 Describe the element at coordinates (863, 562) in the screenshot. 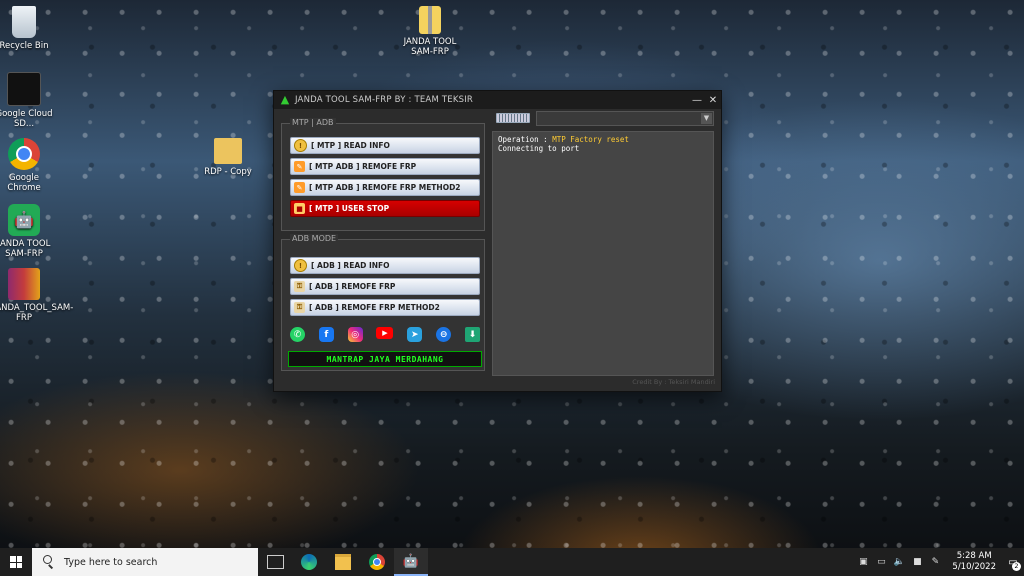

I see `tray-app-icon: ▣` at that location.